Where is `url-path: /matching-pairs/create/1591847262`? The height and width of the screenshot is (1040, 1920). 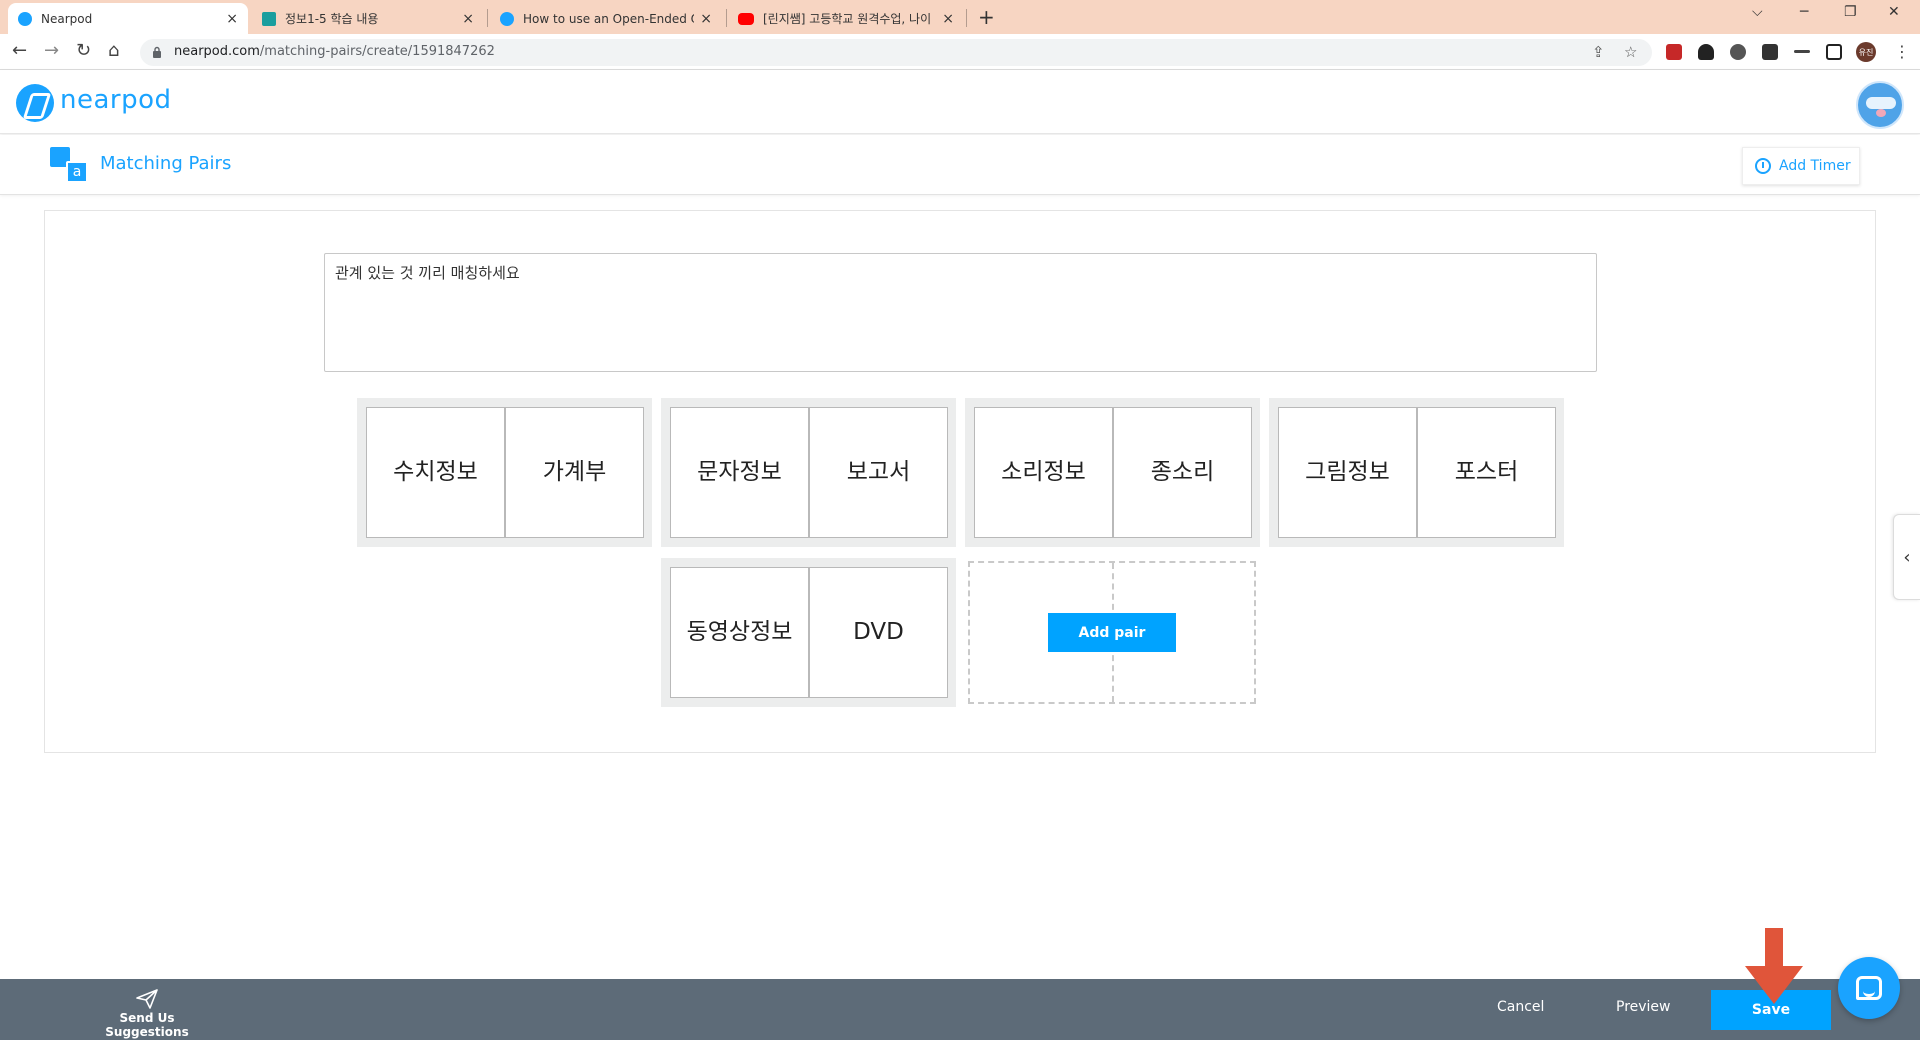
url-path: /matching-pairs/create/1591847262 is located at coordinates (377, 51).